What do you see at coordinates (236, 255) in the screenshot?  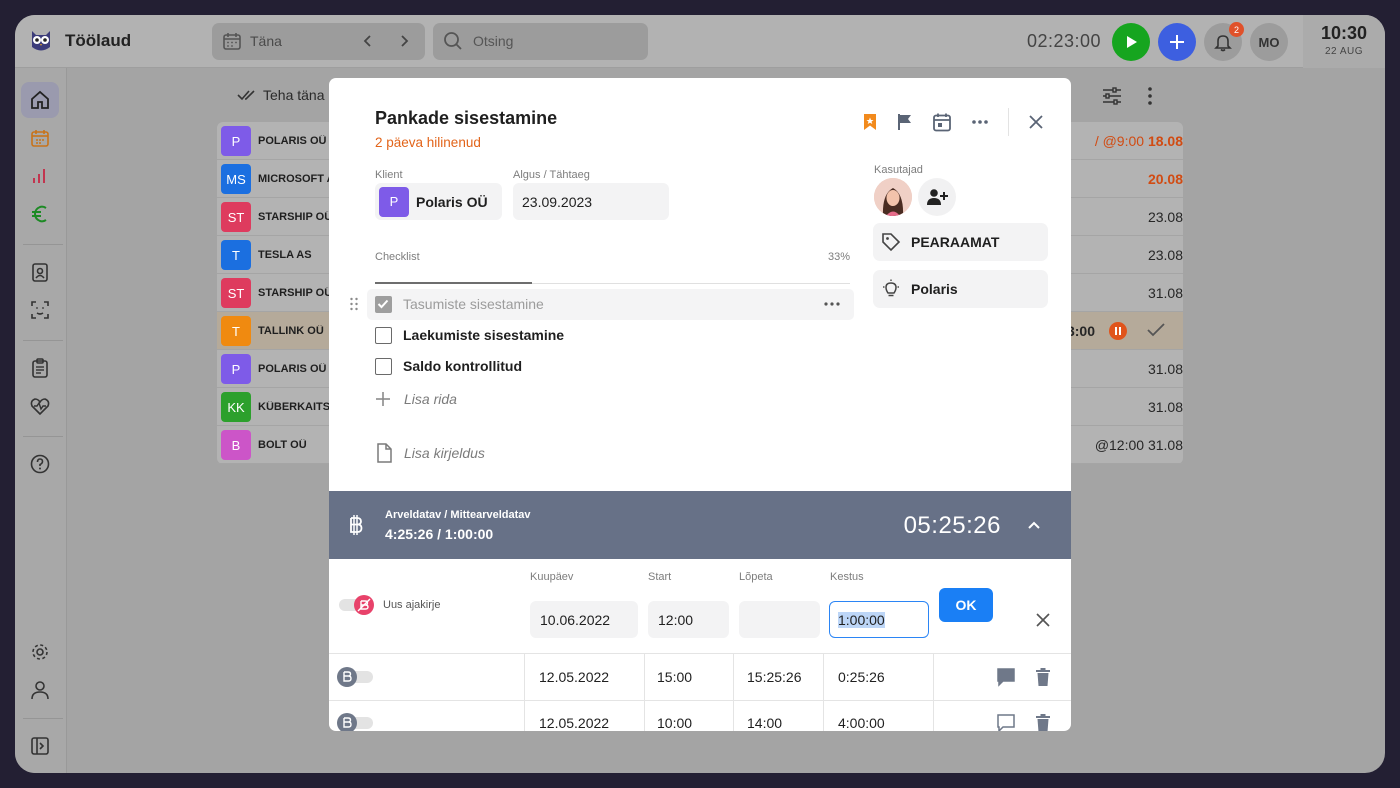 I see `client-avatar: T` at bounding box center [236, 255].